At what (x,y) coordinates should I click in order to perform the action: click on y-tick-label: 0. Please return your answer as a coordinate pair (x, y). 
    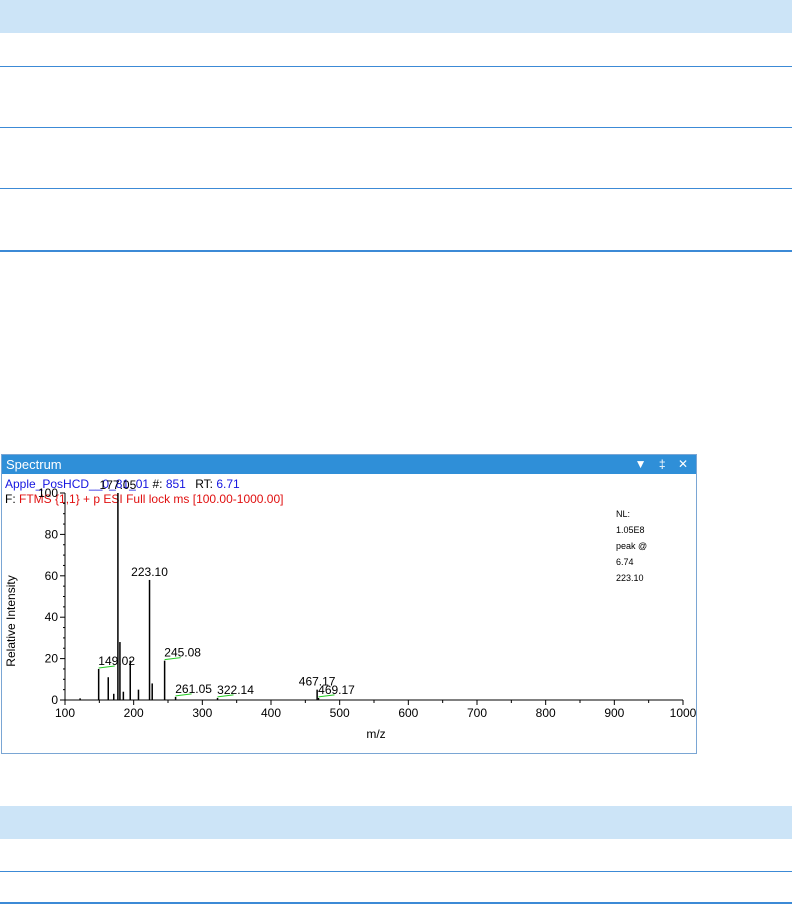
    Looking at the image, I should click on (54, 700).